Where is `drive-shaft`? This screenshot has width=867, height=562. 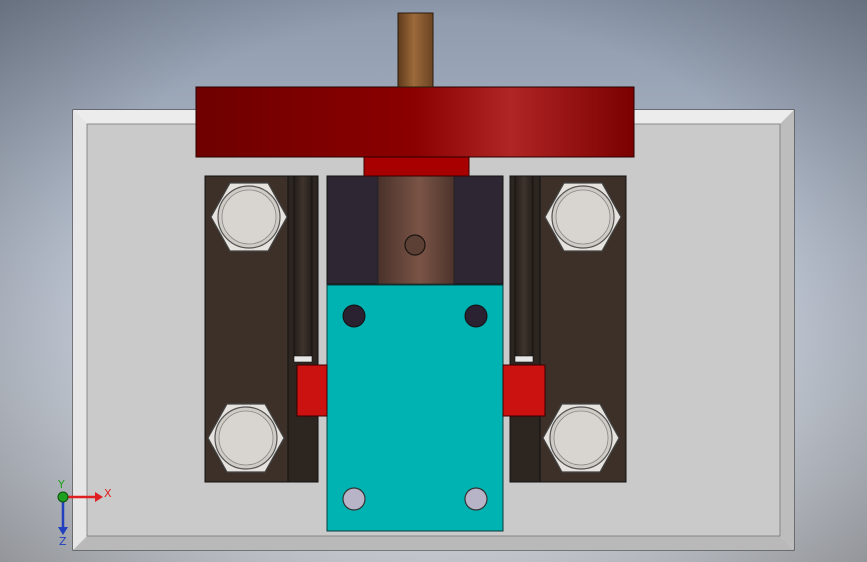
drive-shaft is located at coordinates (415, 50).